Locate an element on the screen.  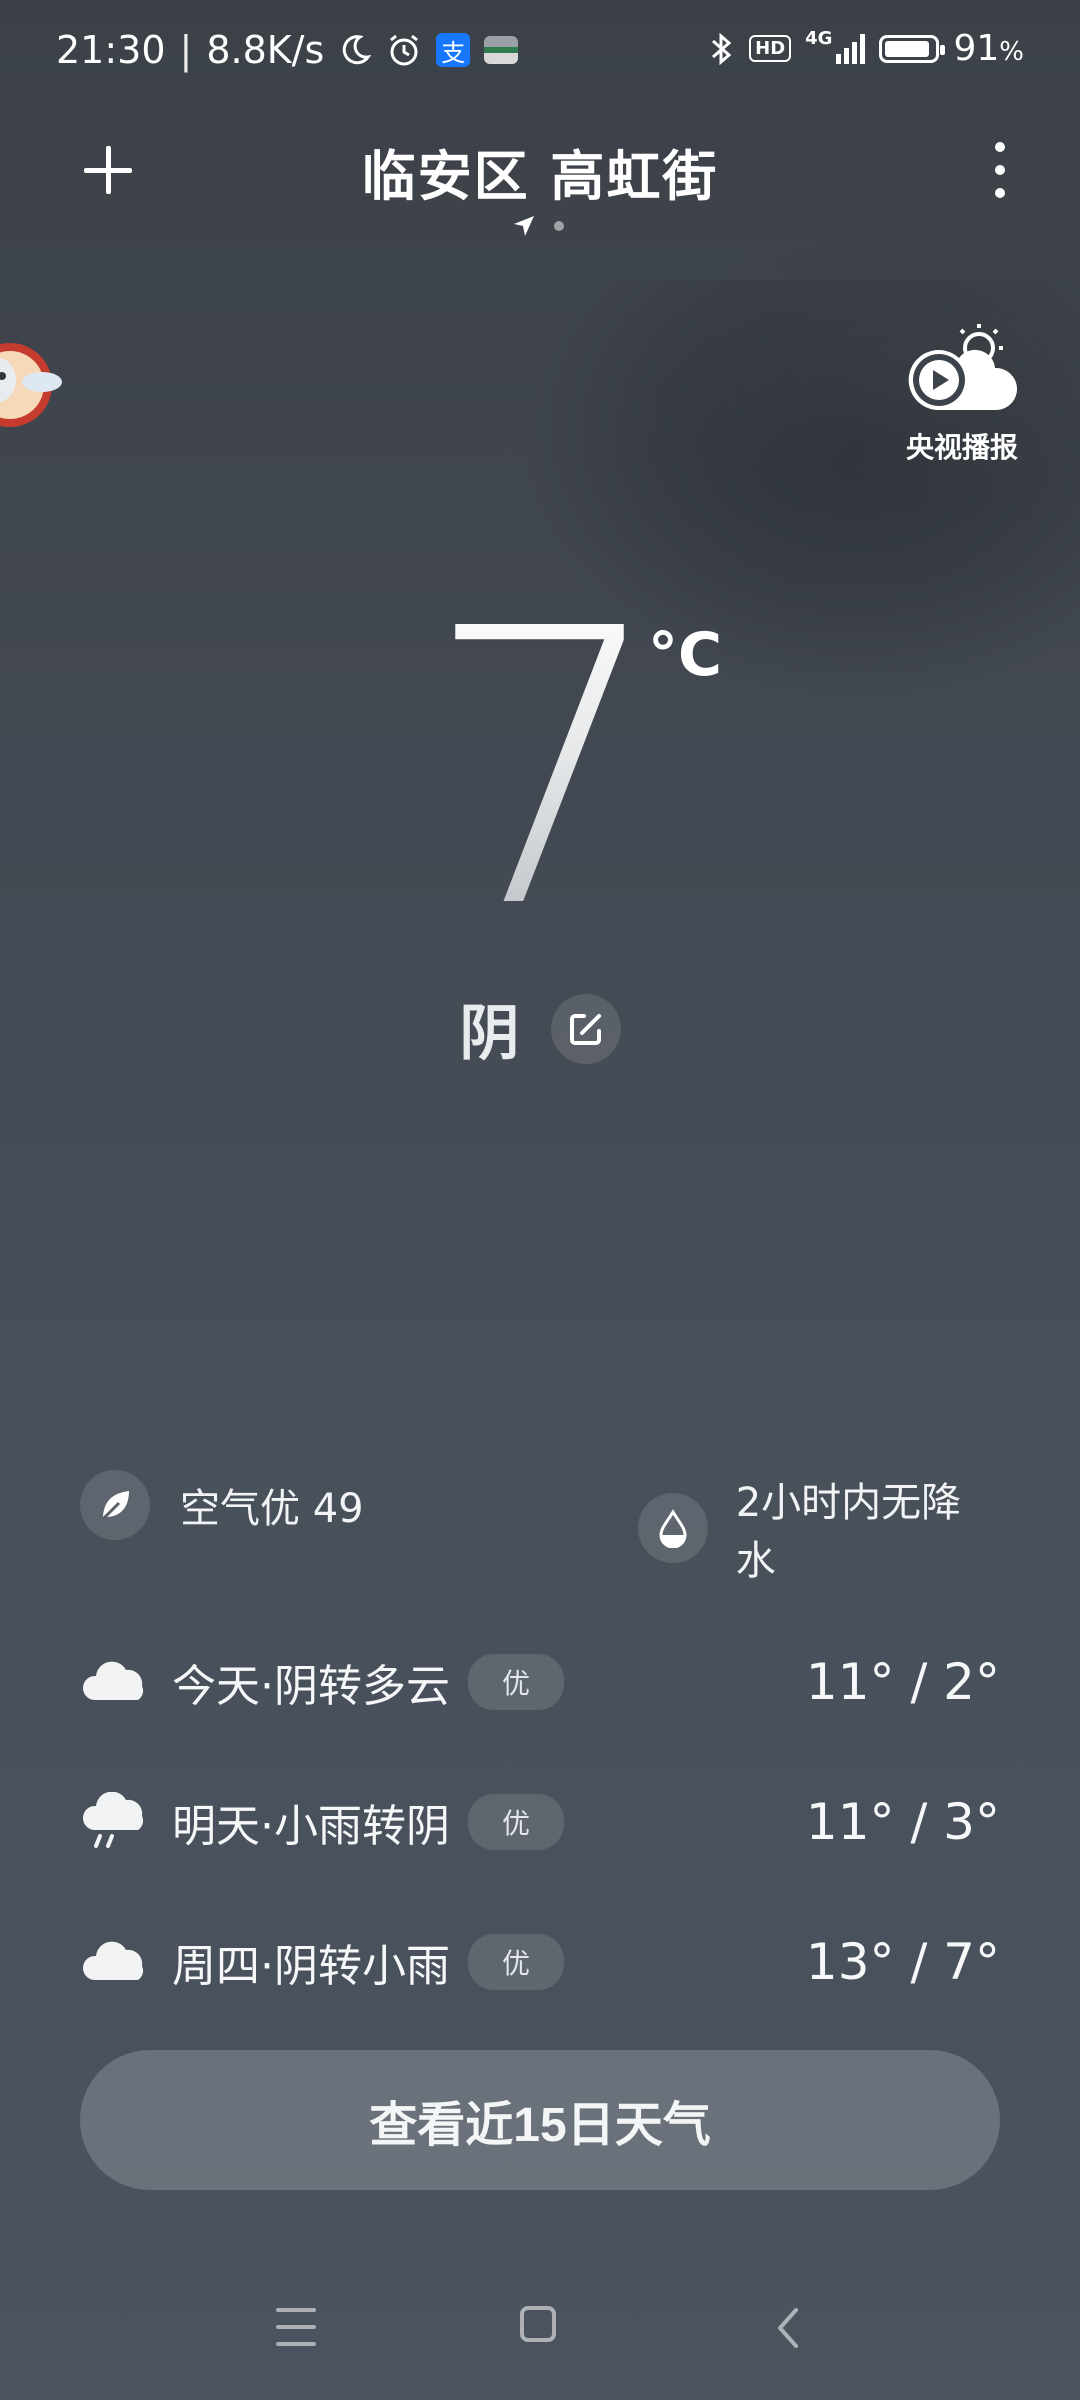
temperature-value: 7 is located at coordinates (545, 769).